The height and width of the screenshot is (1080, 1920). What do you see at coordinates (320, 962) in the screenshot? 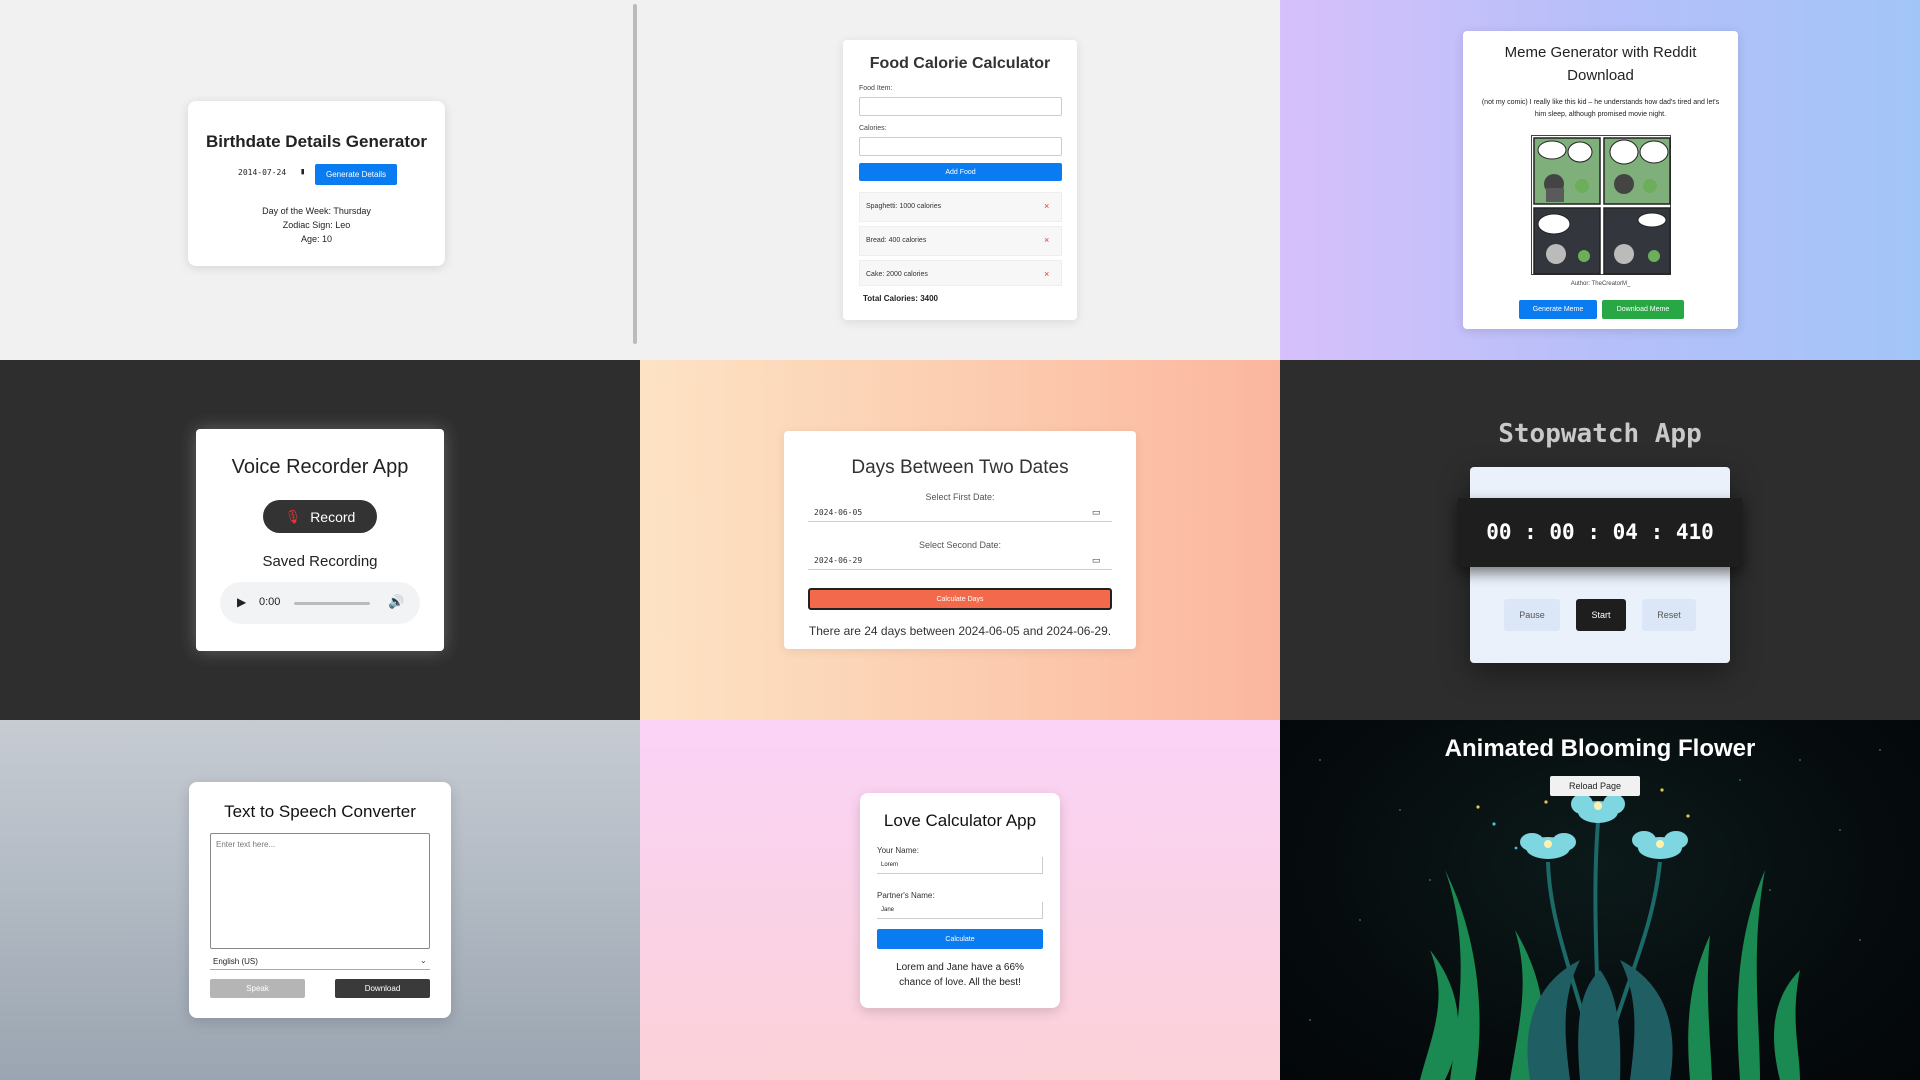
I see `language-select: English (US) ⌄` at bounding box center [320, 962].